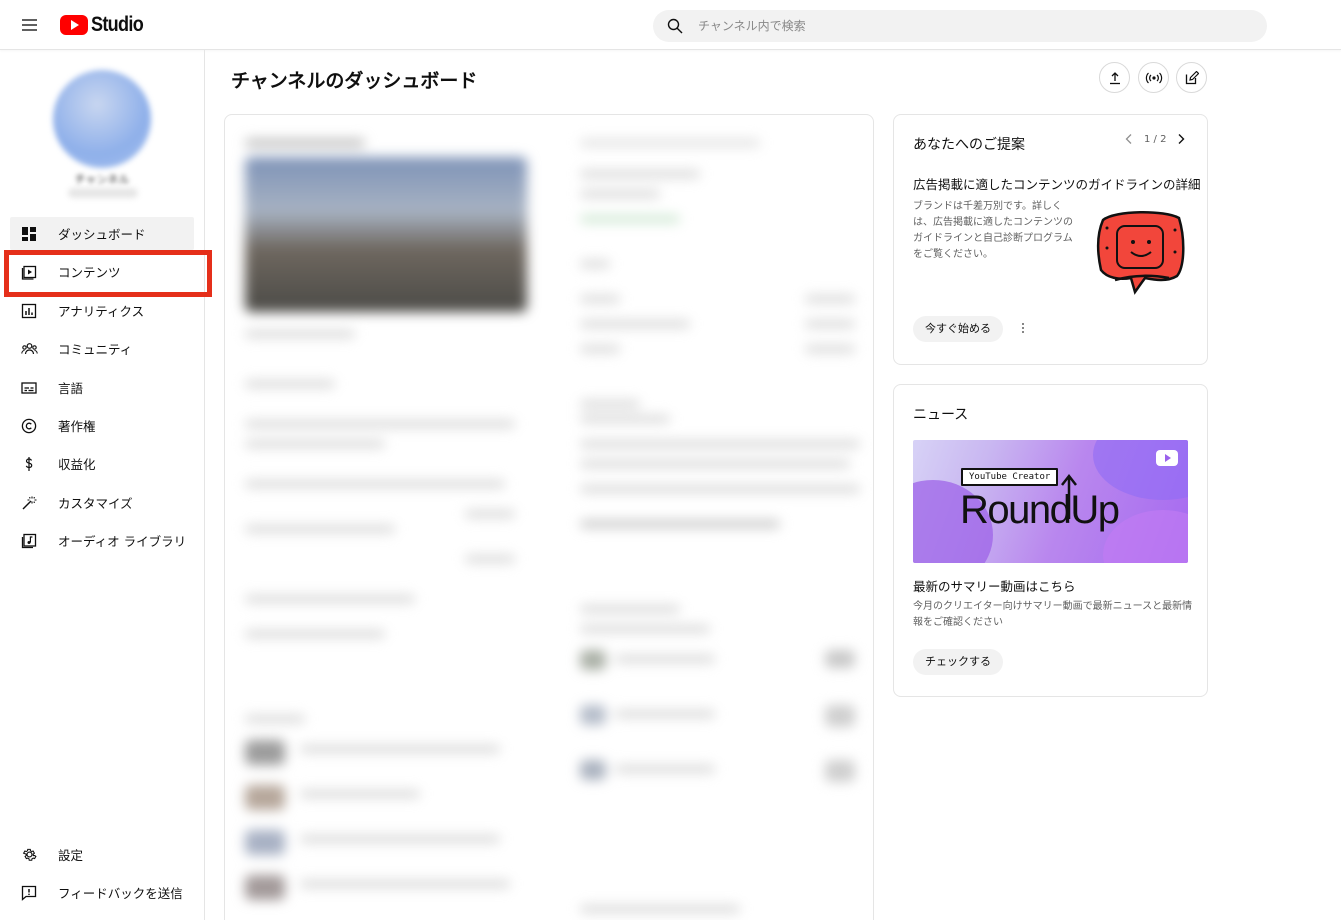  Describe the element at coordinates (71, 388) in the screenshot. I see `sidebar-item-label: 言語` at that location.